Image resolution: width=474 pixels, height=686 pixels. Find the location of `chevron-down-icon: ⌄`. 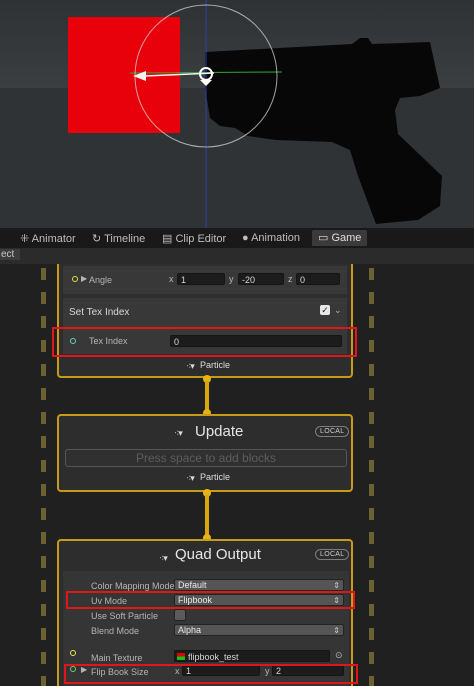

chevron-down-icon: ⌄ is located at coordinates (338, 310).